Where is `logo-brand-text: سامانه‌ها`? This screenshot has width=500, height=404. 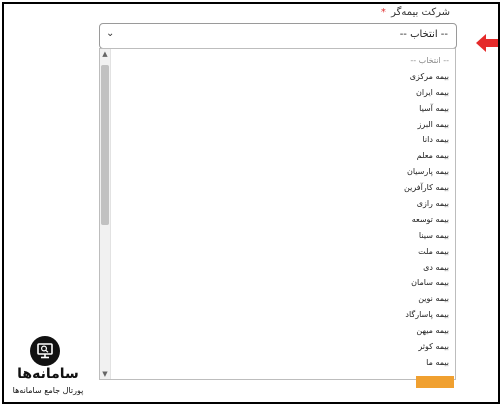 logo-brand-text: سامانه‌ها is located at coordinates (48, 374).